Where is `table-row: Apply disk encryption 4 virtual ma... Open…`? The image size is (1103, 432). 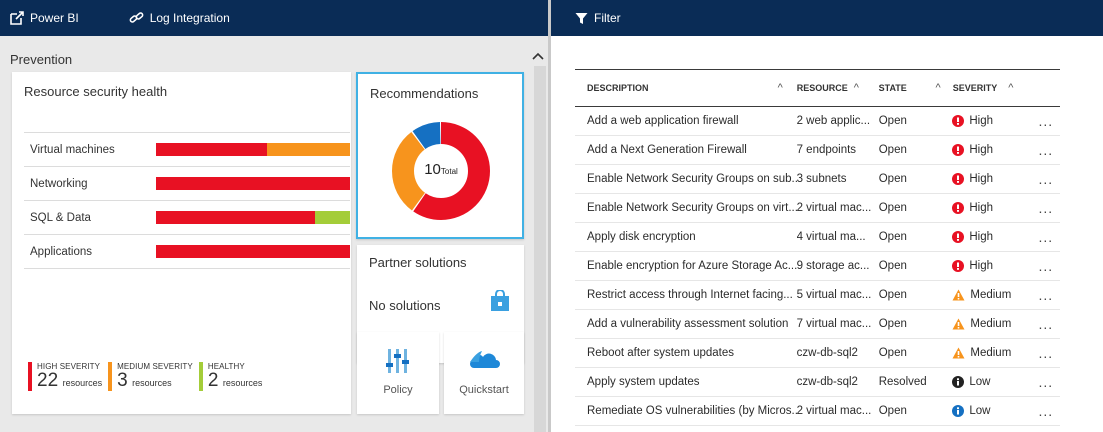 table-row: Apply disk encryption 4 virtual ma... Open… is located at coordinates (817, 237).